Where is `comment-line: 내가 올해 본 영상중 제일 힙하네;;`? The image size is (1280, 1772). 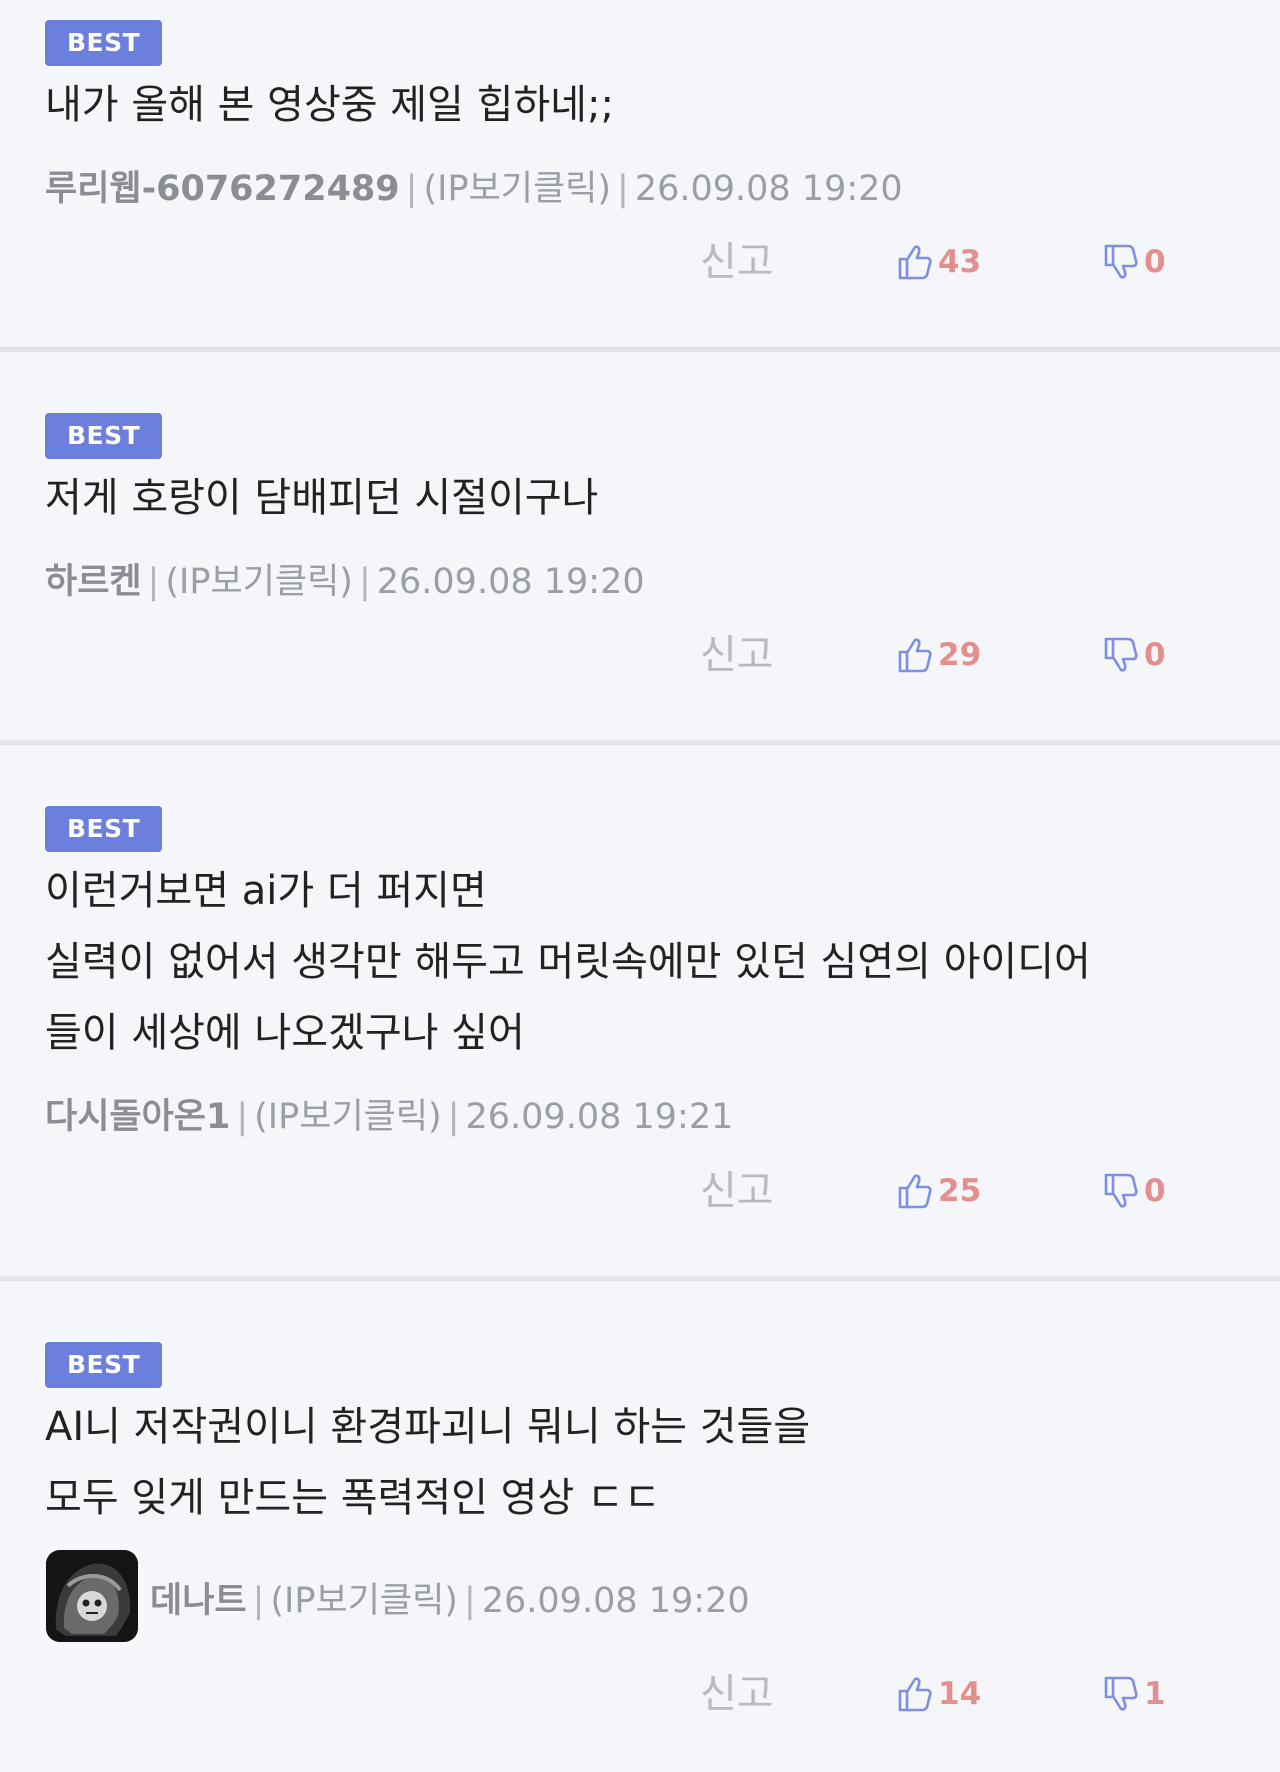
comment-line: 내가 올해 본 영상중 제일 힙하네;; is located at coordinates (329, 105).